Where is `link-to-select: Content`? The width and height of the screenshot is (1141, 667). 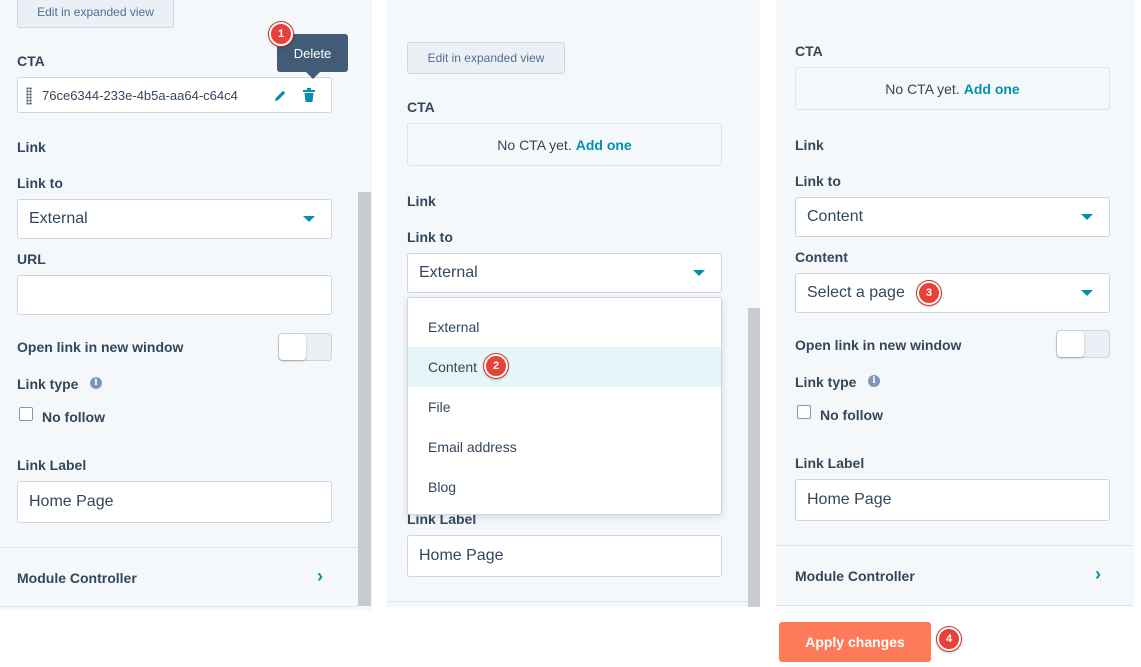
link-to-select: Content is located at coordinates (952, 217).